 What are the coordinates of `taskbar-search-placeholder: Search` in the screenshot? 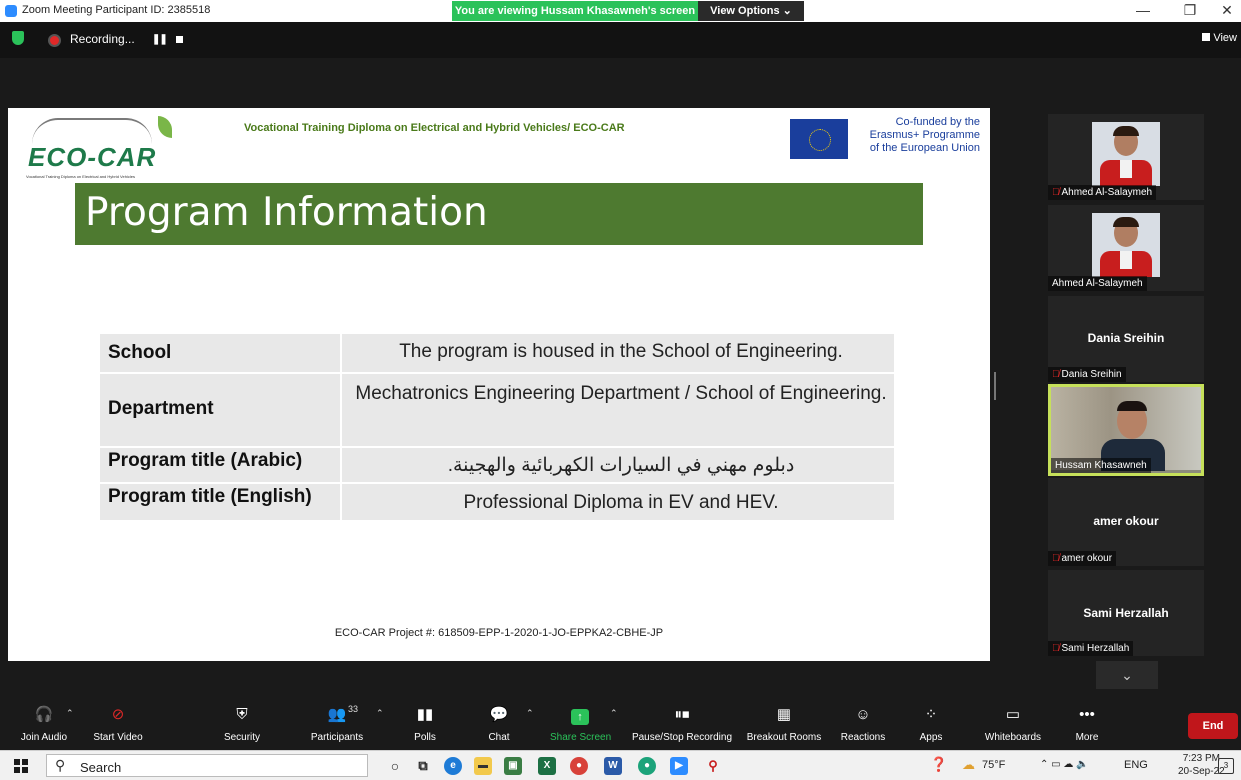 It's located at (101, 767).